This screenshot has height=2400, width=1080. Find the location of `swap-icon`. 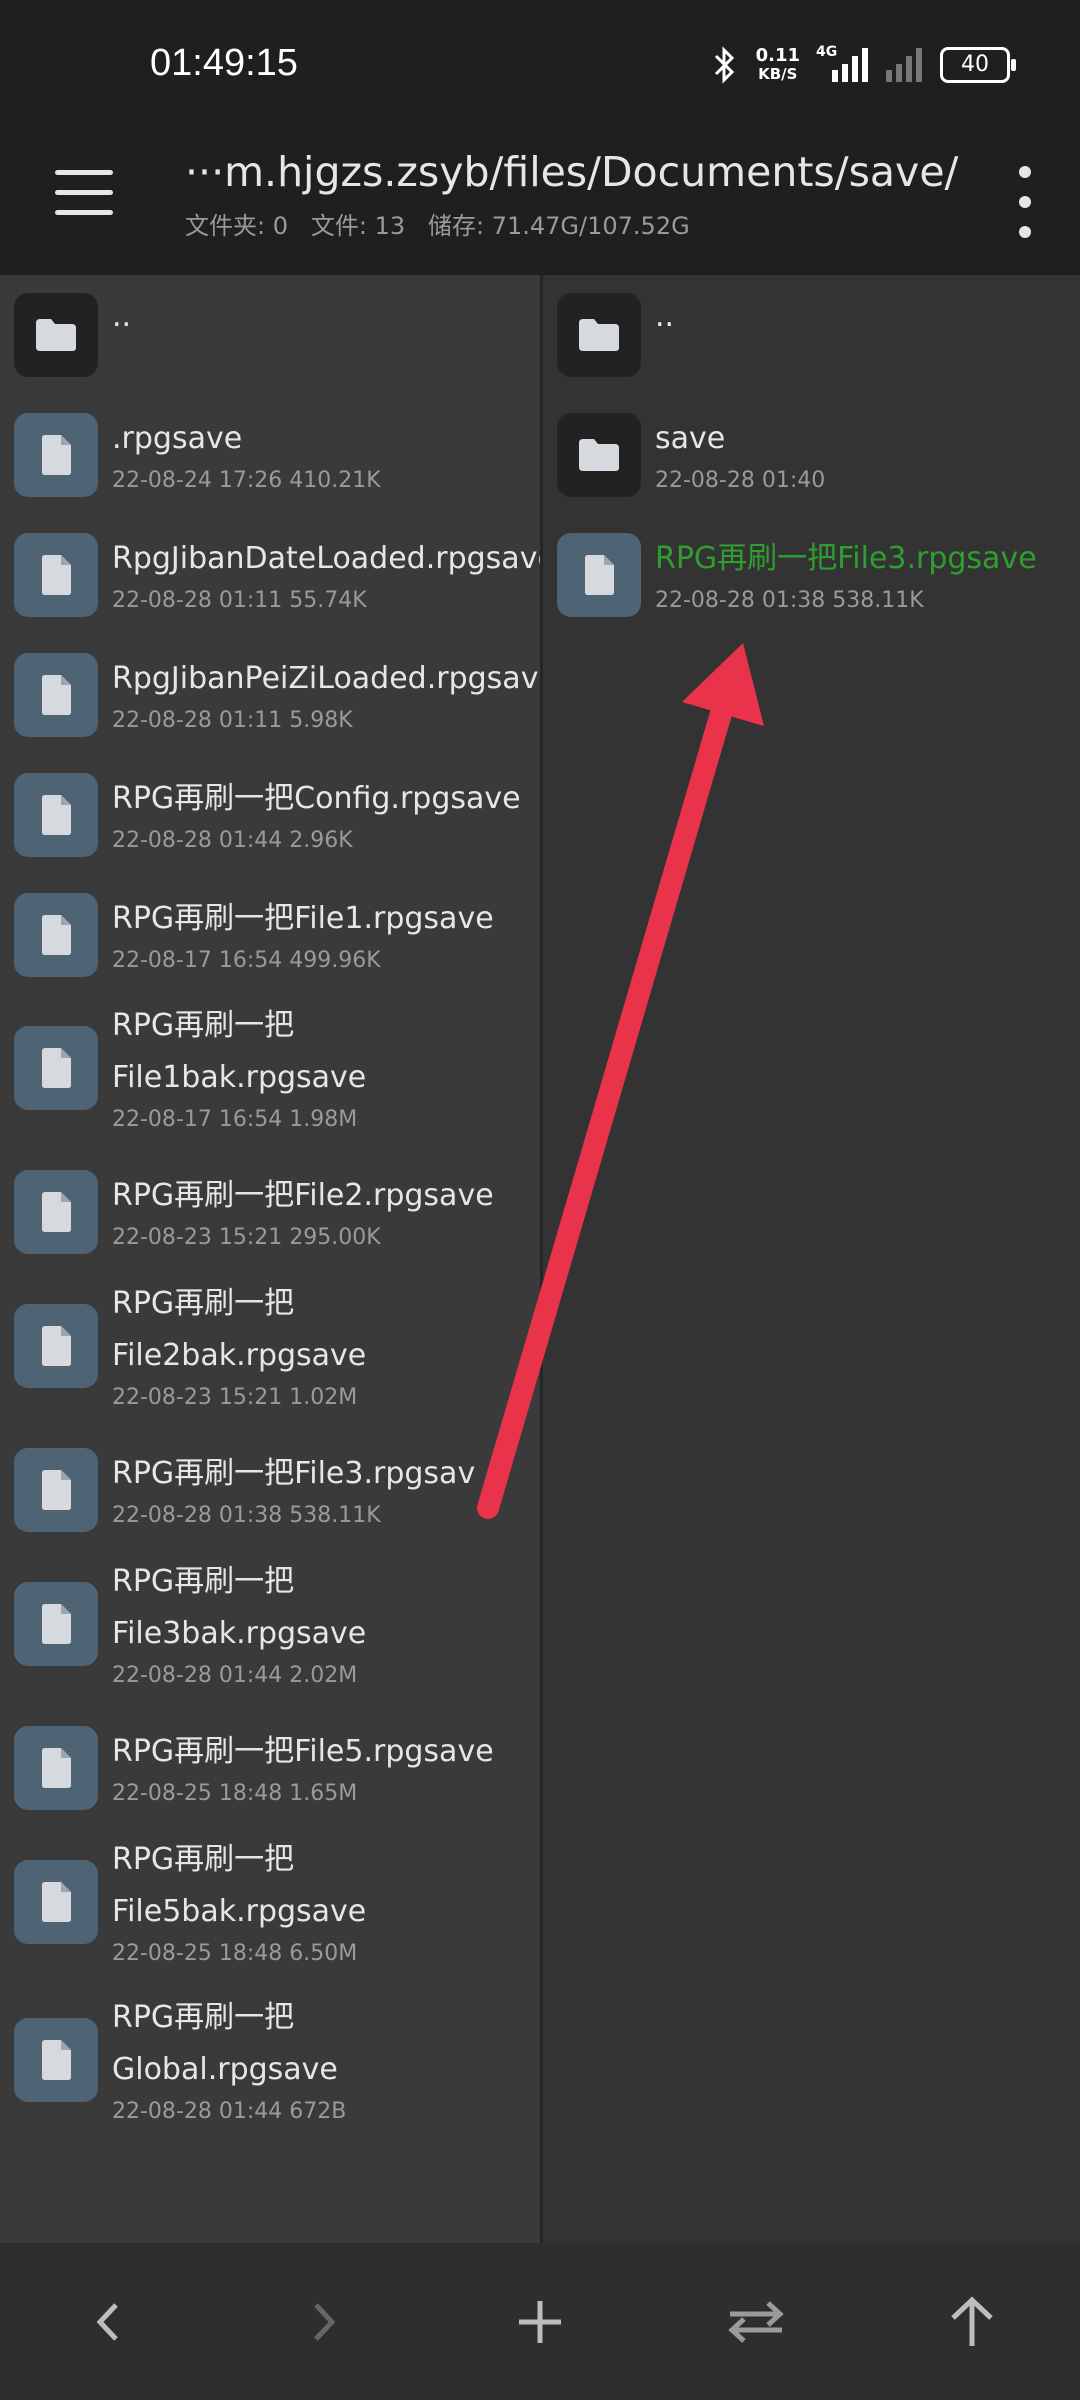

swap-icon is located at coordinates (756, 2321).